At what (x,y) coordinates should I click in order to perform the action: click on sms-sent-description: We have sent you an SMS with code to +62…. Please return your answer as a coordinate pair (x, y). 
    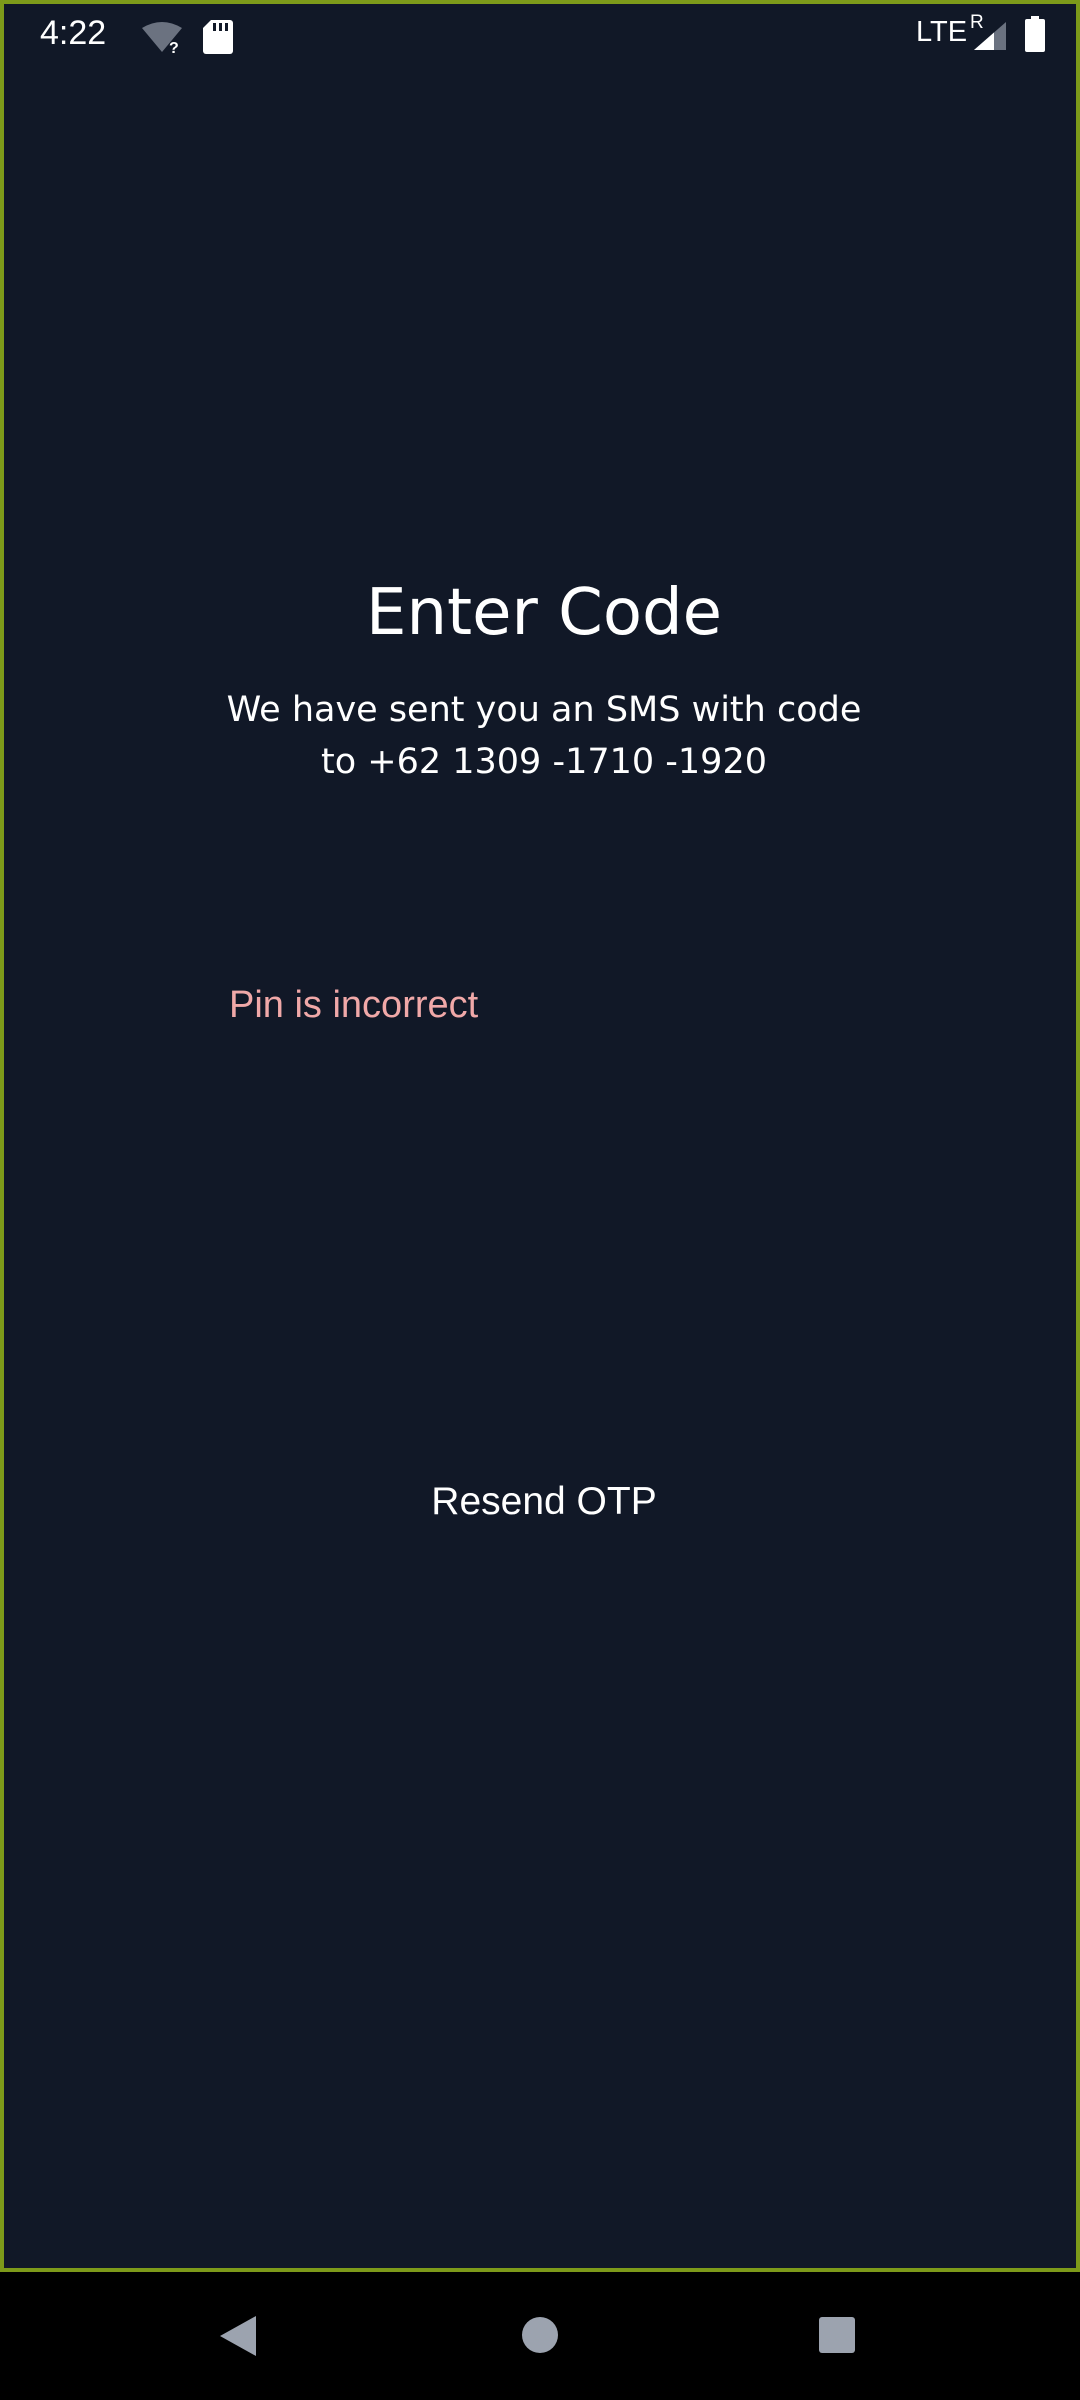
    Looking at the image, I should click on (544, 736).